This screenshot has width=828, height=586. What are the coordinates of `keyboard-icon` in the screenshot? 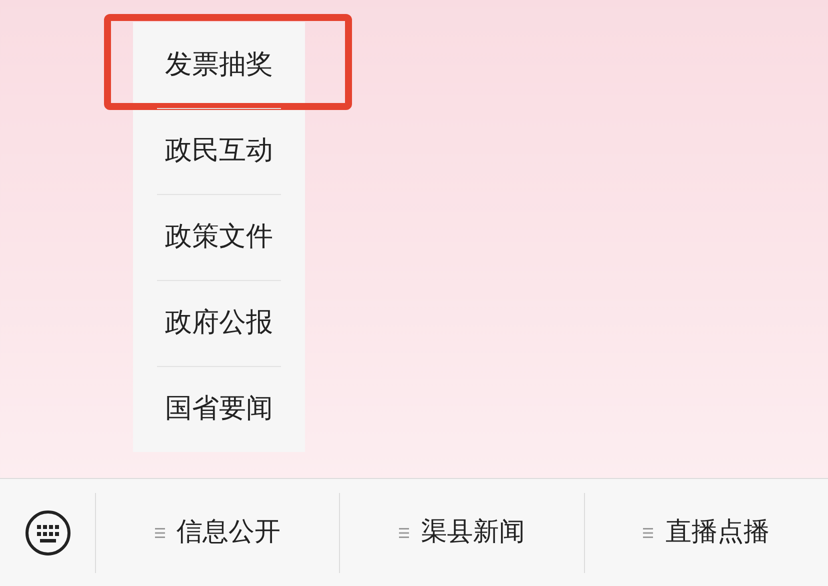 It's located at (48, 532).